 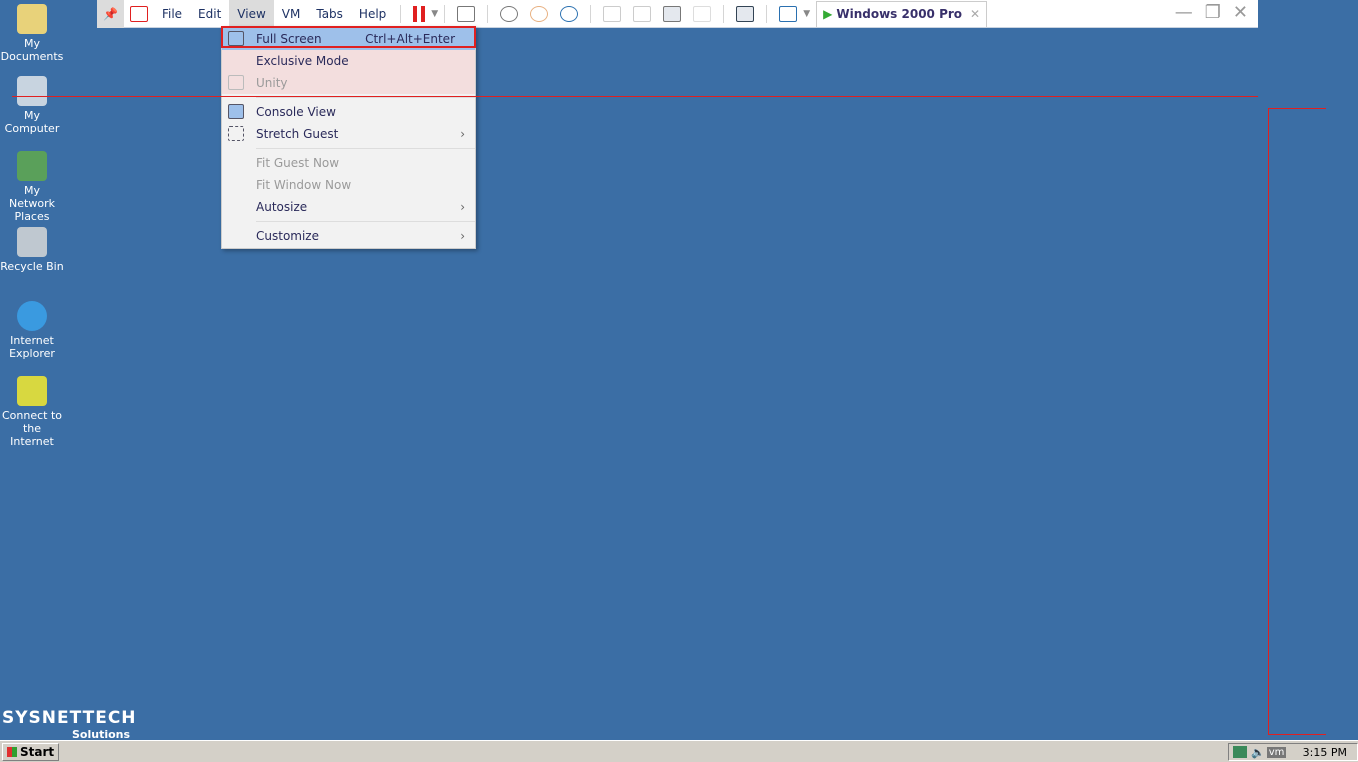 What do you see at coordinates (612, 13) in the screenshot?
I see `library-icon` at bounding box center [612, 13].